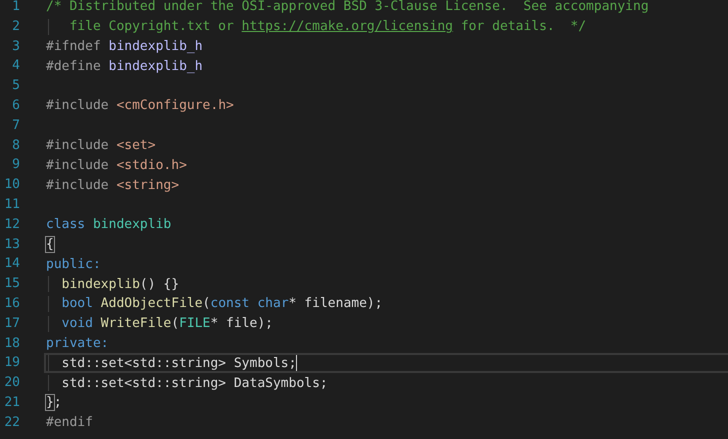 Image resolution: width=728 pixels, height=439 pixels. Describe the element at coordinates (186, 383) in the screenshot. I see `code-line: std::set<std::string> DataSymbols;` at that location.